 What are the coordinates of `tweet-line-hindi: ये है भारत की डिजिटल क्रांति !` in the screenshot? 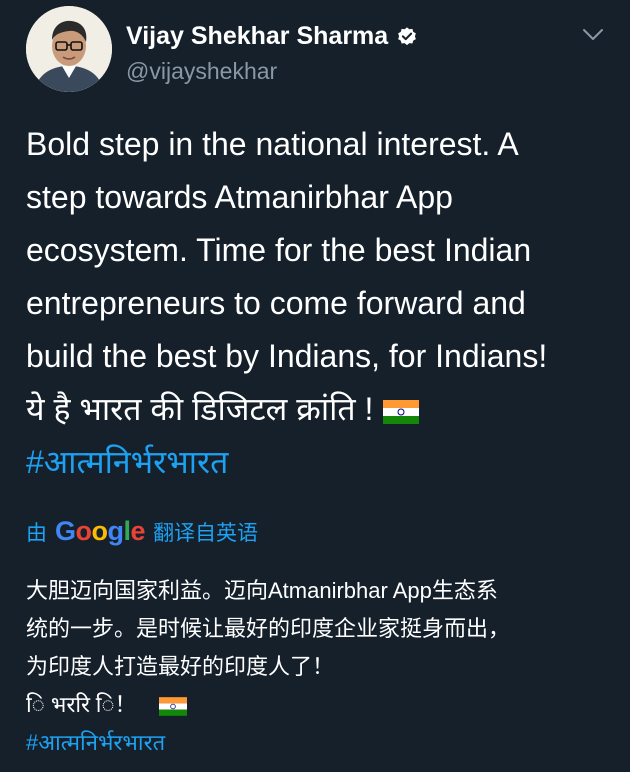 It's located at (321, 409).